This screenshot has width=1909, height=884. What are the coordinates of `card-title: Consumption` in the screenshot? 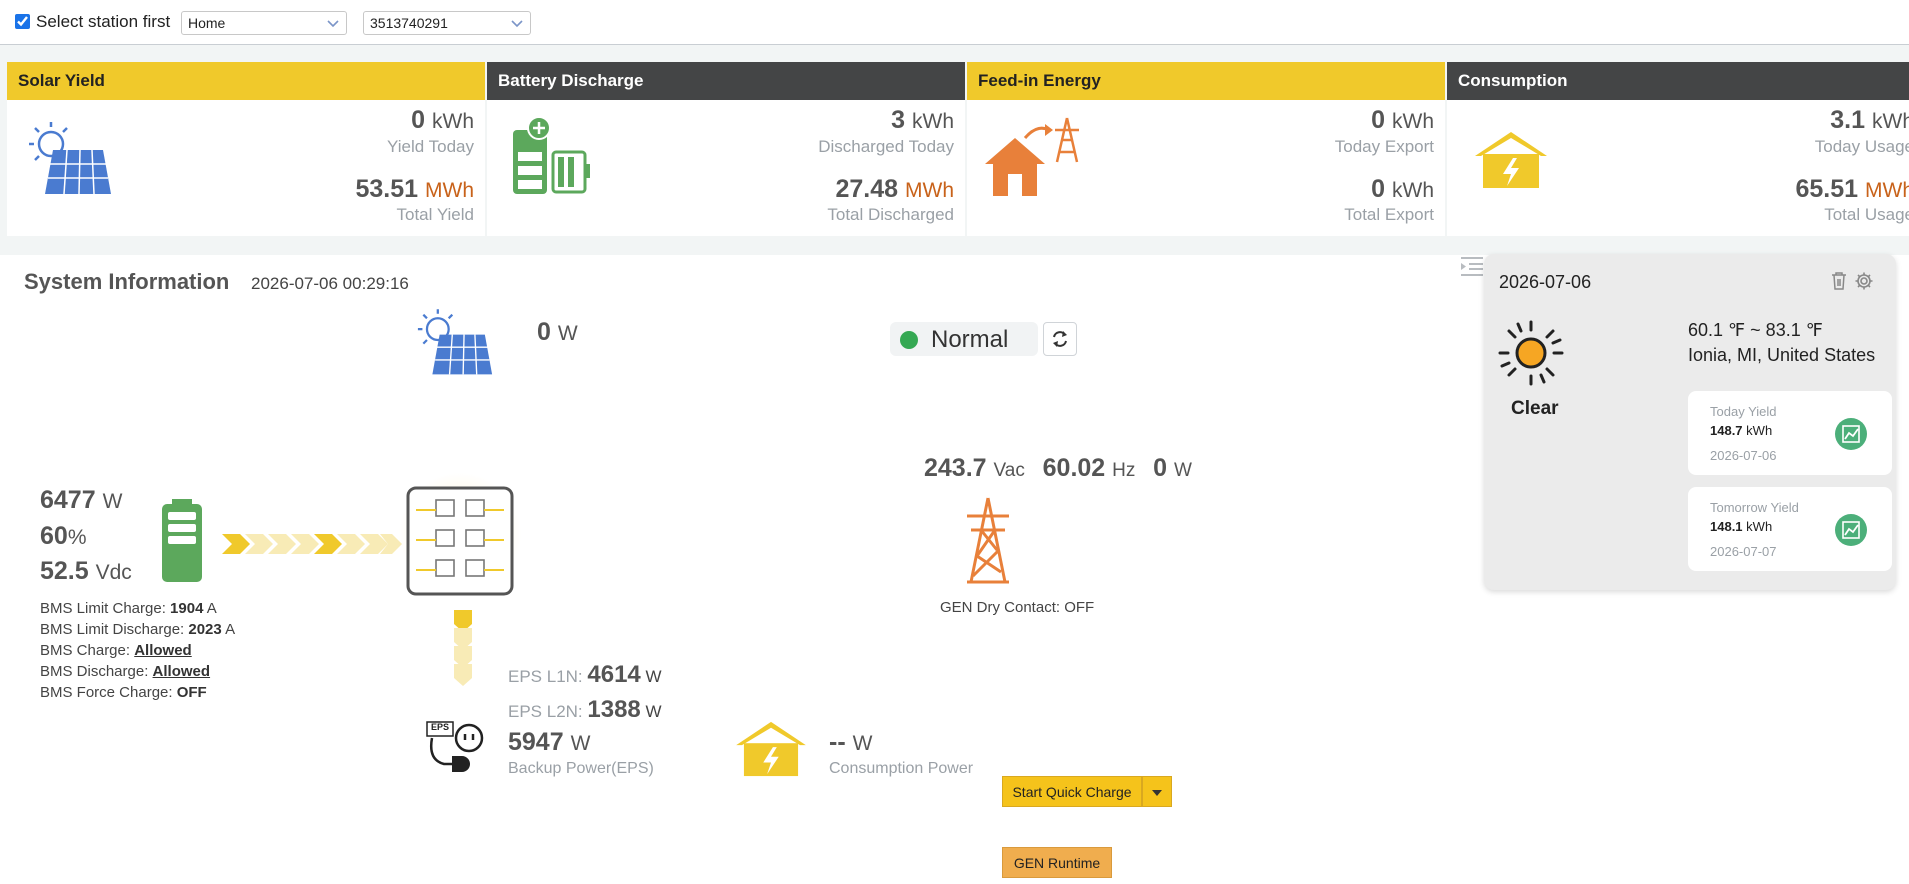 It's located at (1678, 81).